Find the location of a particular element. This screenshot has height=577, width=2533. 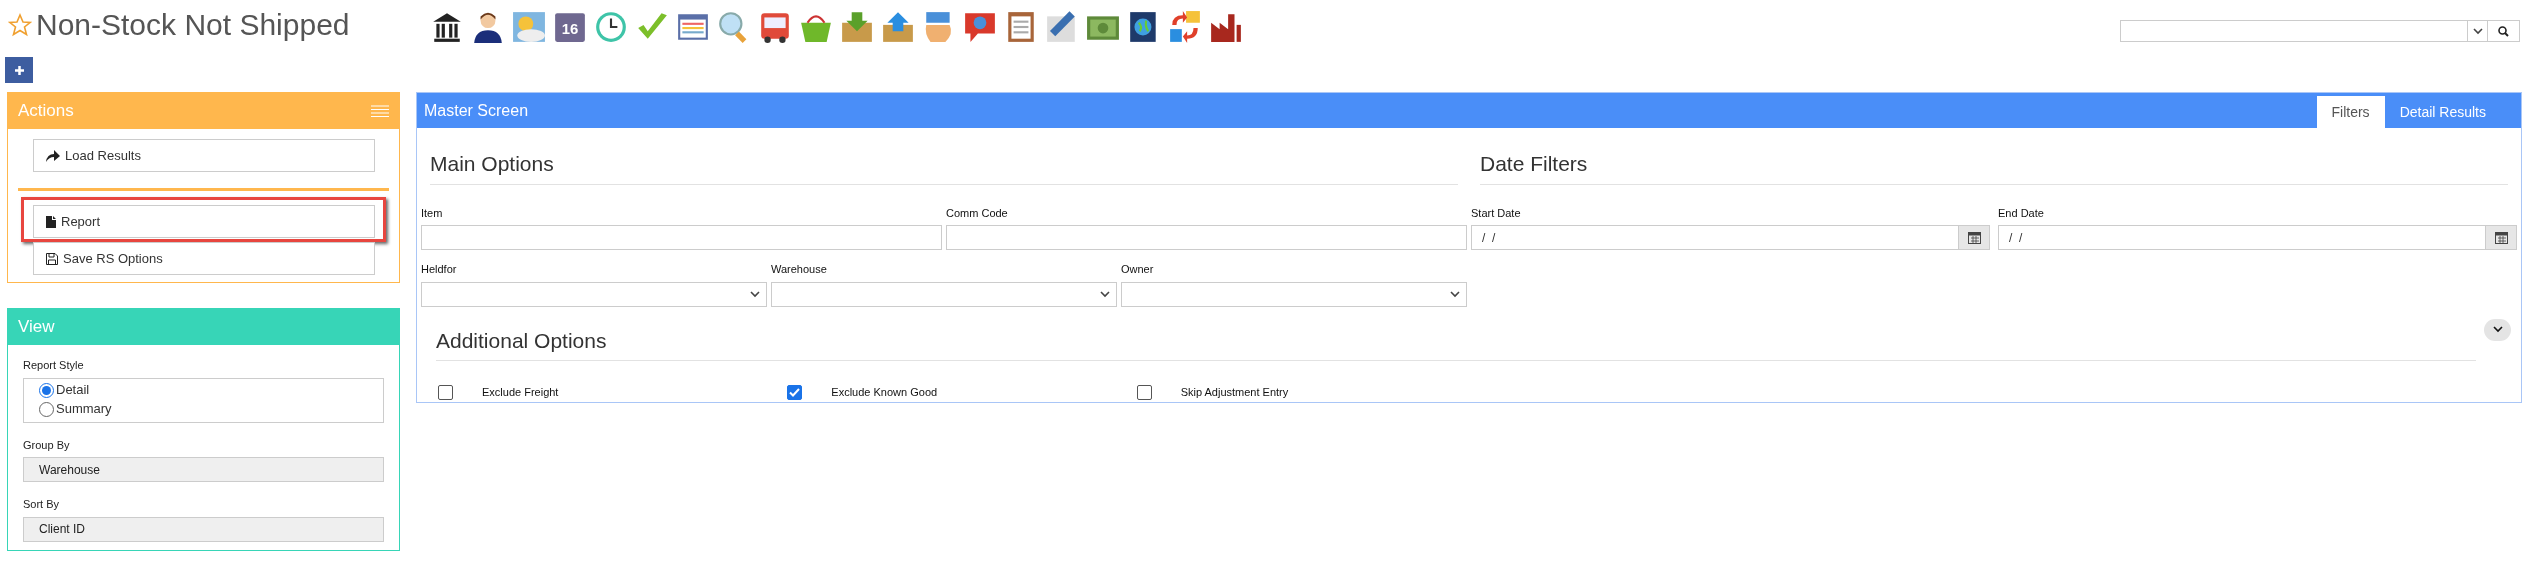

checkbox-label: Skip Adjustment Entry is located at coordinates (1234, 392).